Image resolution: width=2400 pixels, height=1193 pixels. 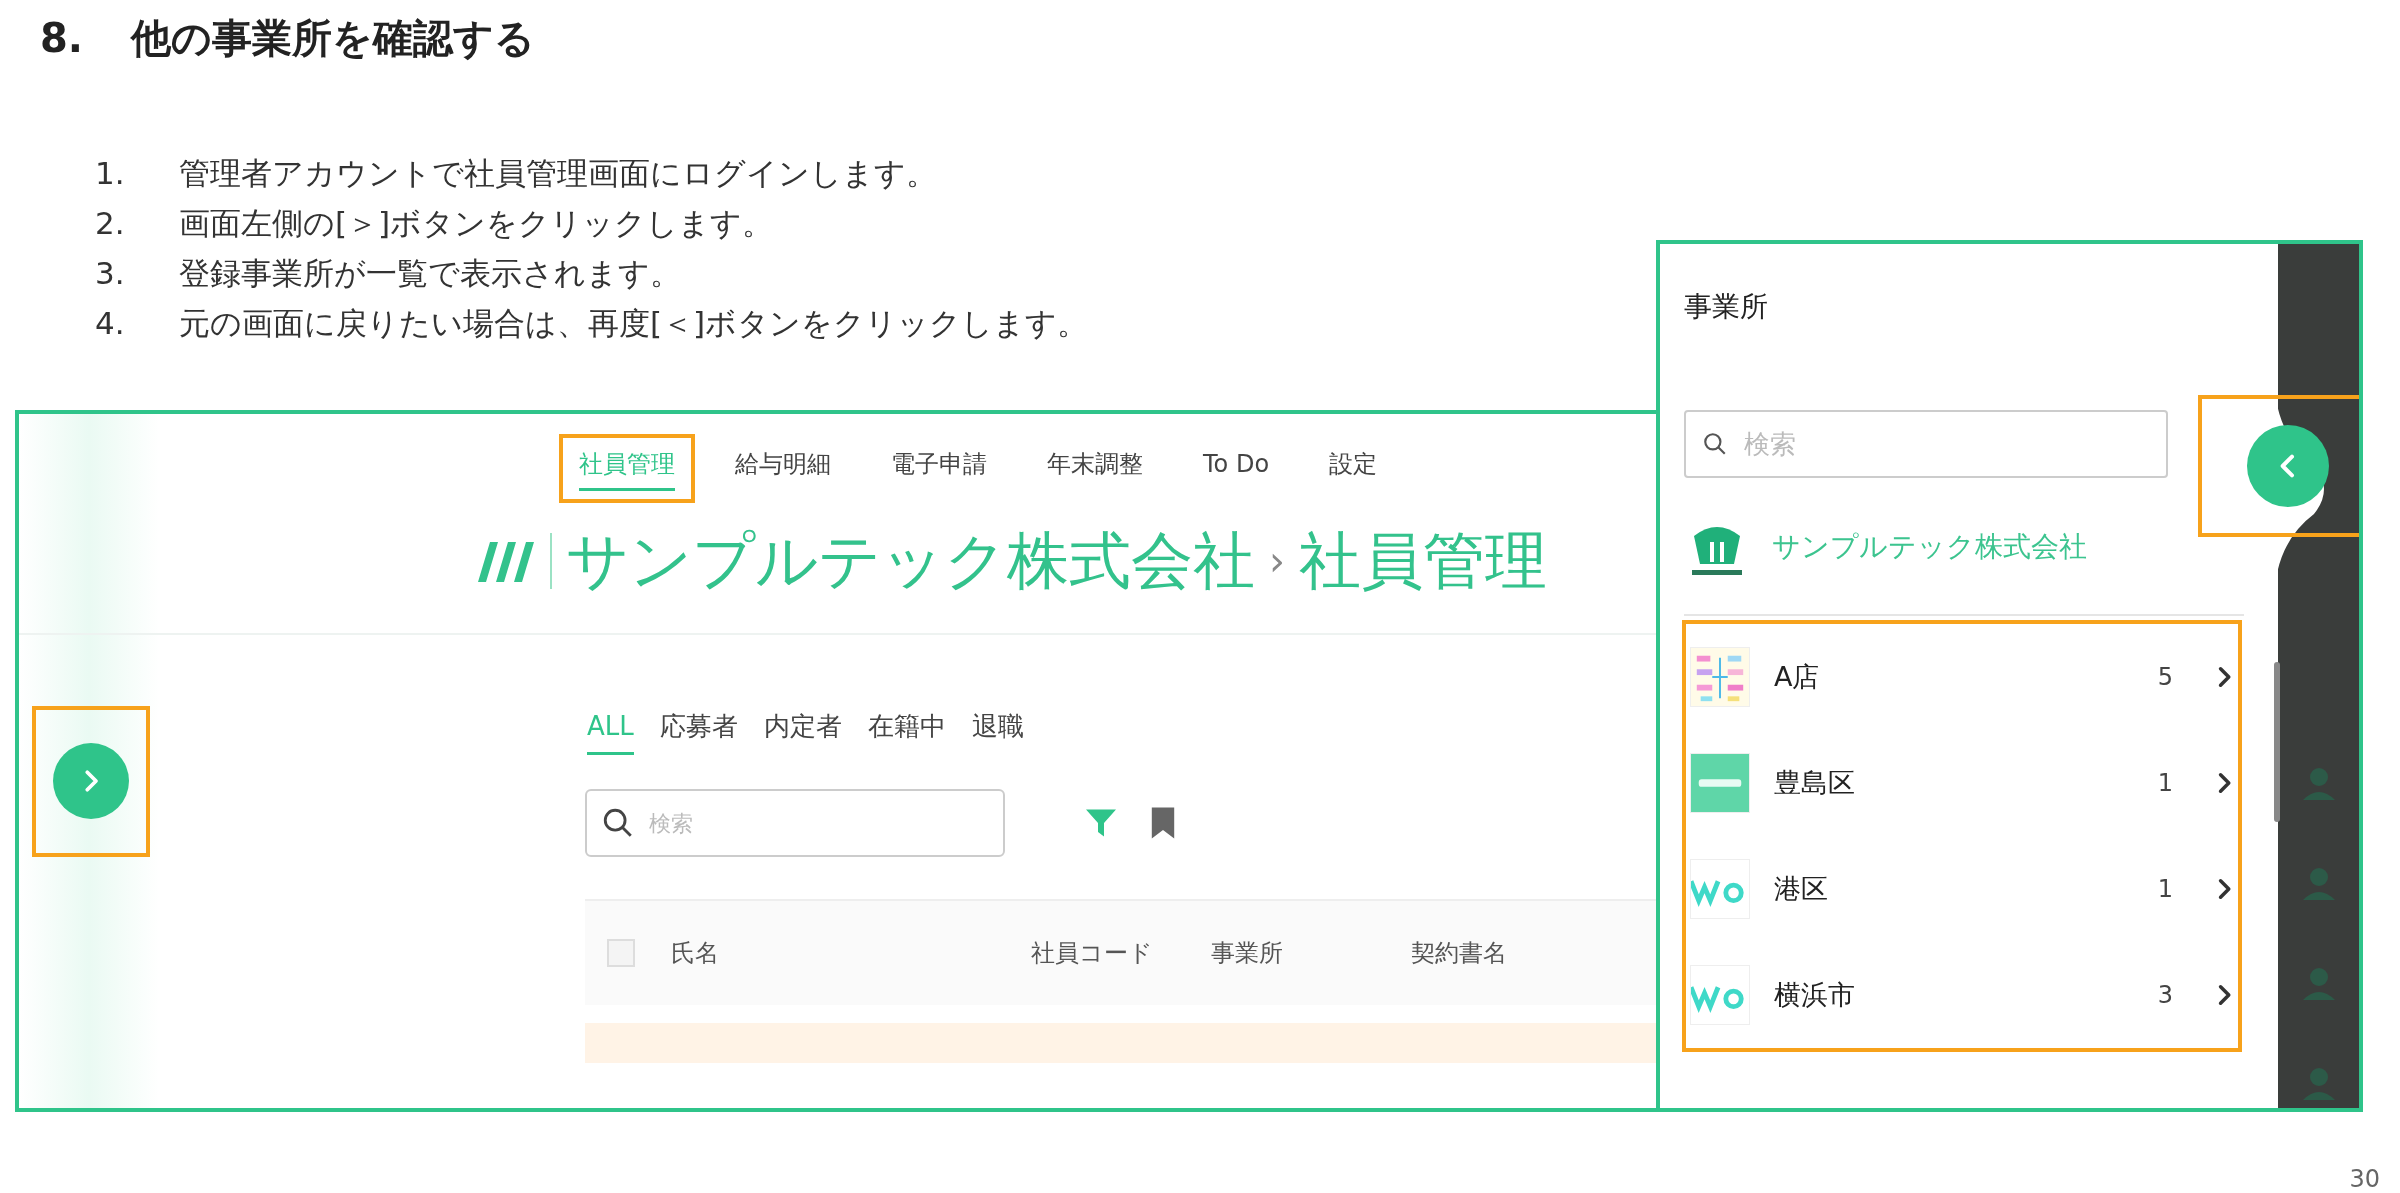 What do you see at coordinates (110, 273) in the screenshot?
I see `step-number: 3.` at bounding box center [110, 273].